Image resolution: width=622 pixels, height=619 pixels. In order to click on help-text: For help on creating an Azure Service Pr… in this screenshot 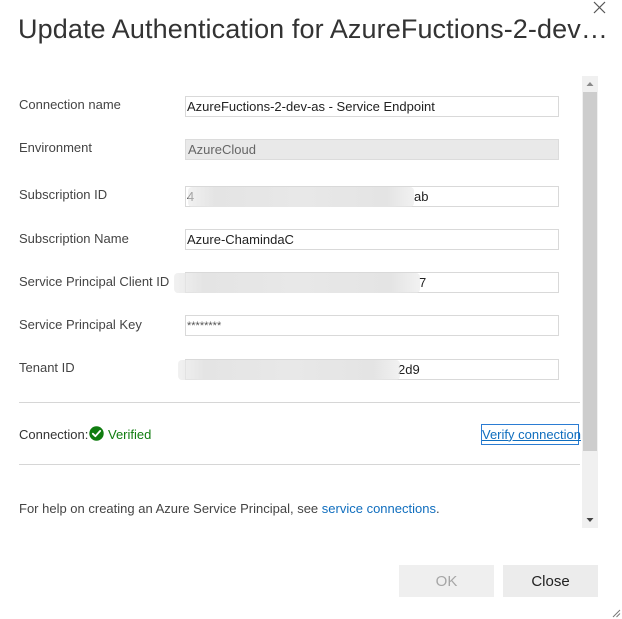, I will do `click(229, 508)`.